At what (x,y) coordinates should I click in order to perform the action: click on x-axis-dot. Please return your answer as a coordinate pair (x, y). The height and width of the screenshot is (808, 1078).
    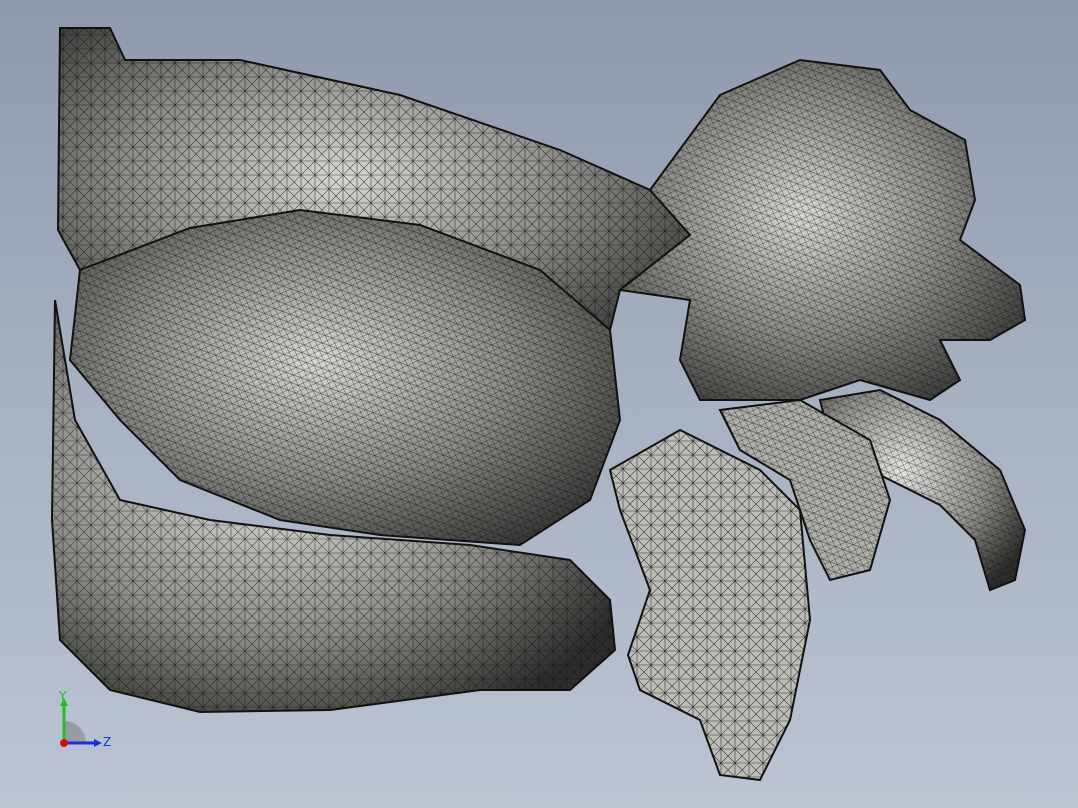
    Looking at the image, I should click on (64, 743).